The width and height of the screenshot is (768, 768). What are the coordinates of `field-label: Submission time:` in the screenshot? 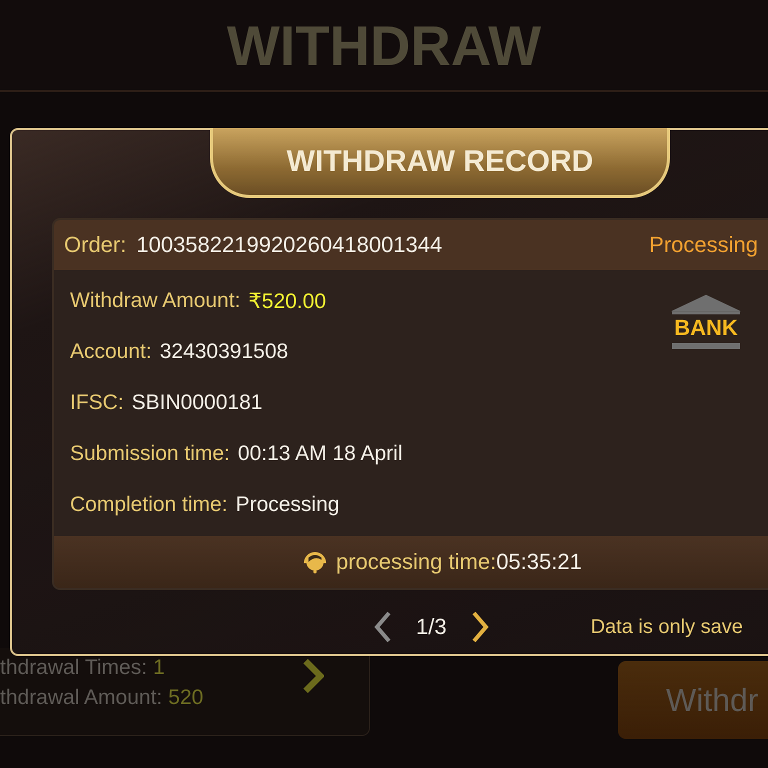 It's located at (150, 454).